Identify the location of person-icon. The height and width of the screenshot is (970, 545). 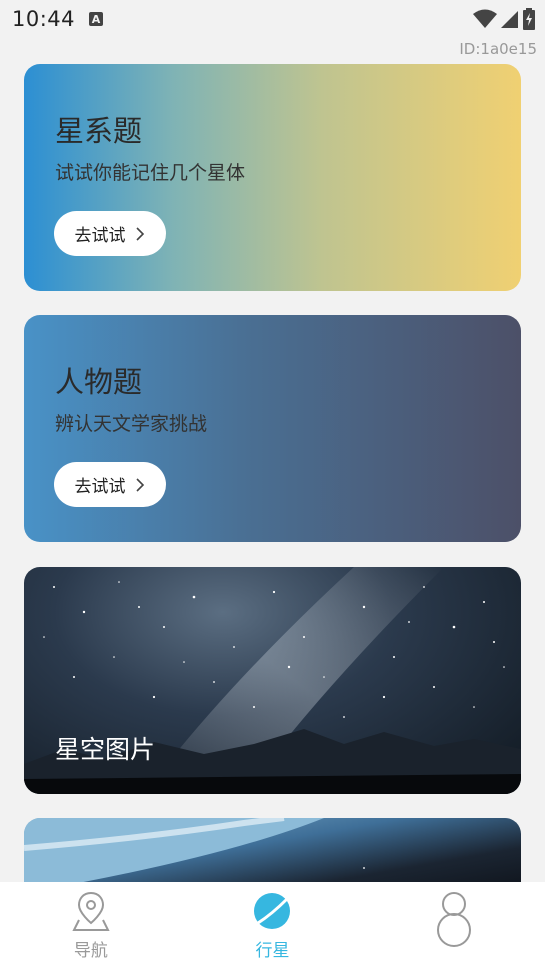
(454, 919).